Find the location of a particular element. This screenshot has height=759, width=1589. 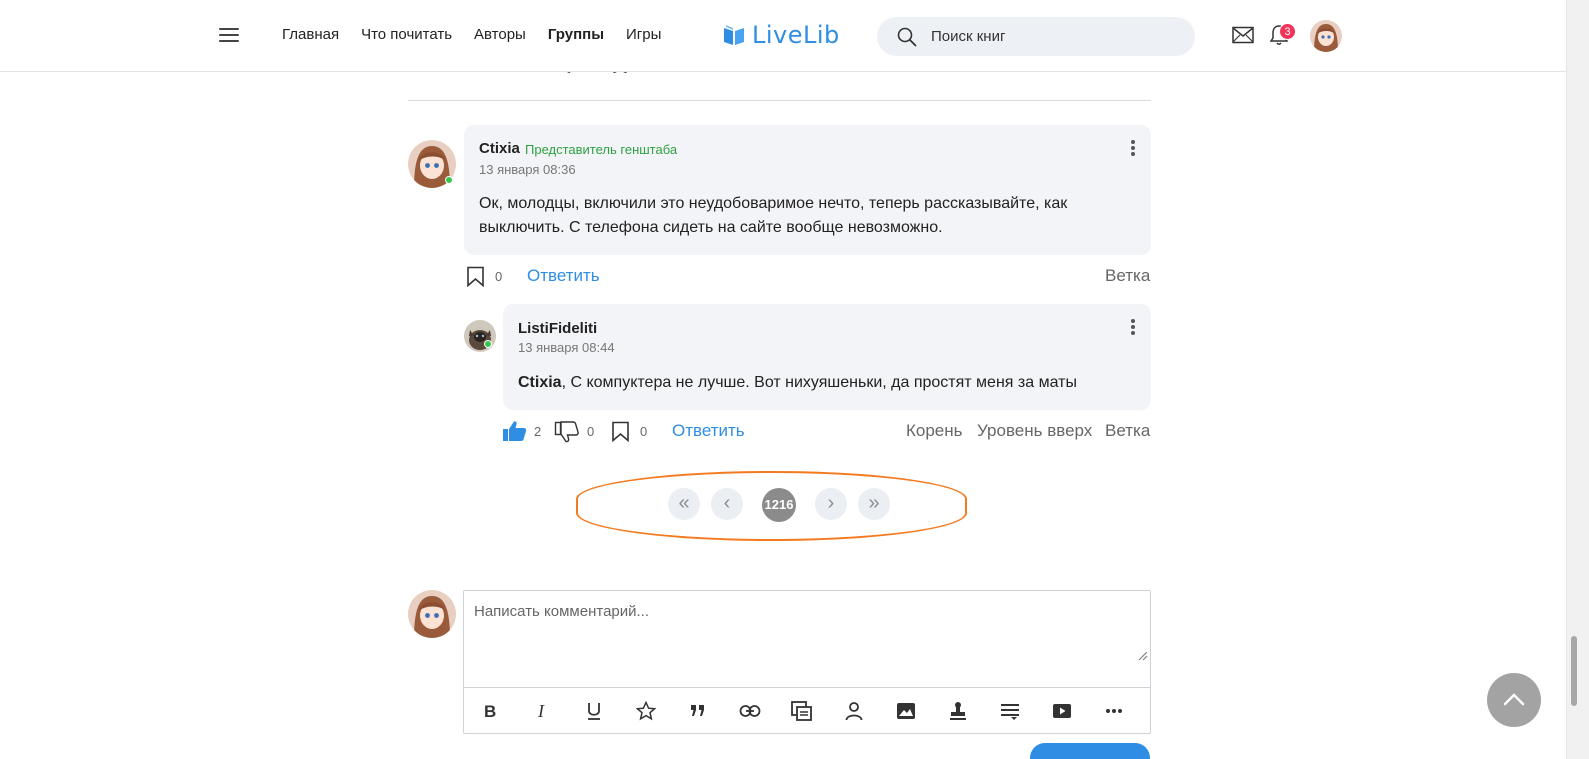

rating-button is located at coordinates (646, 711).